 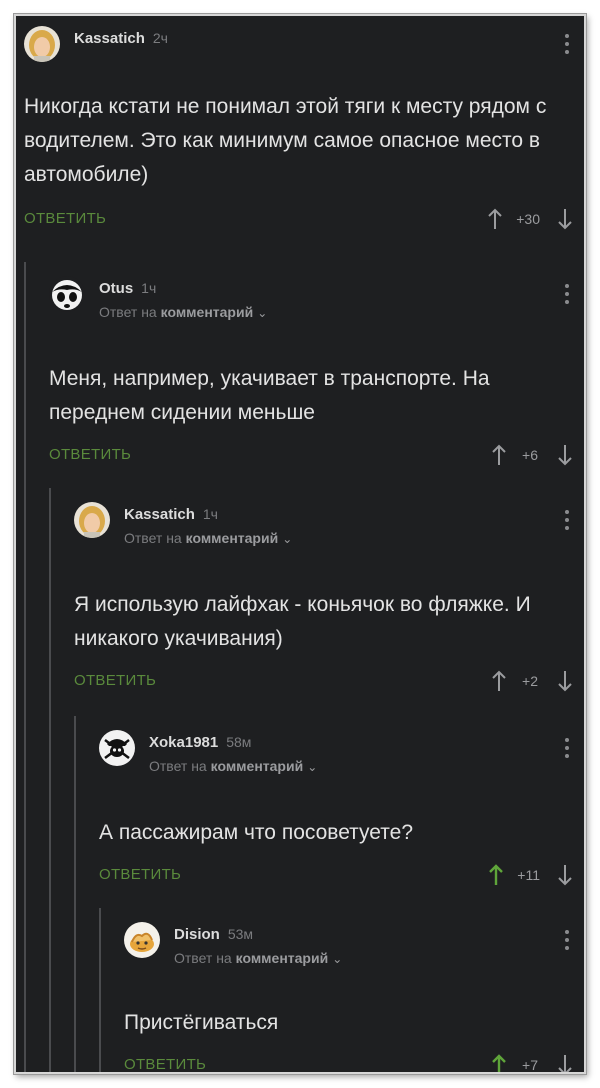 I want to click on vote-controls: +7, so click(x=532, y=1062).